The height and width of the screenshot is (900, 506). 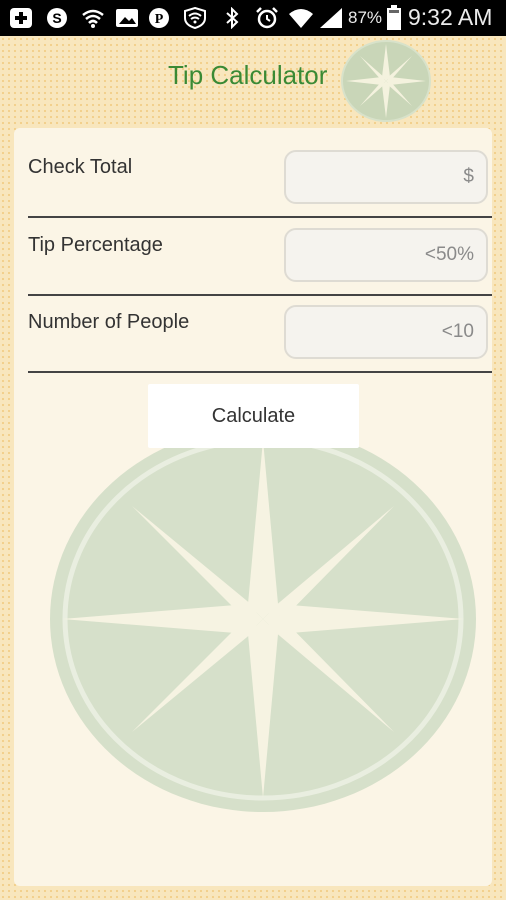 I want to click on plus-icon, so click(x=21, y=18).